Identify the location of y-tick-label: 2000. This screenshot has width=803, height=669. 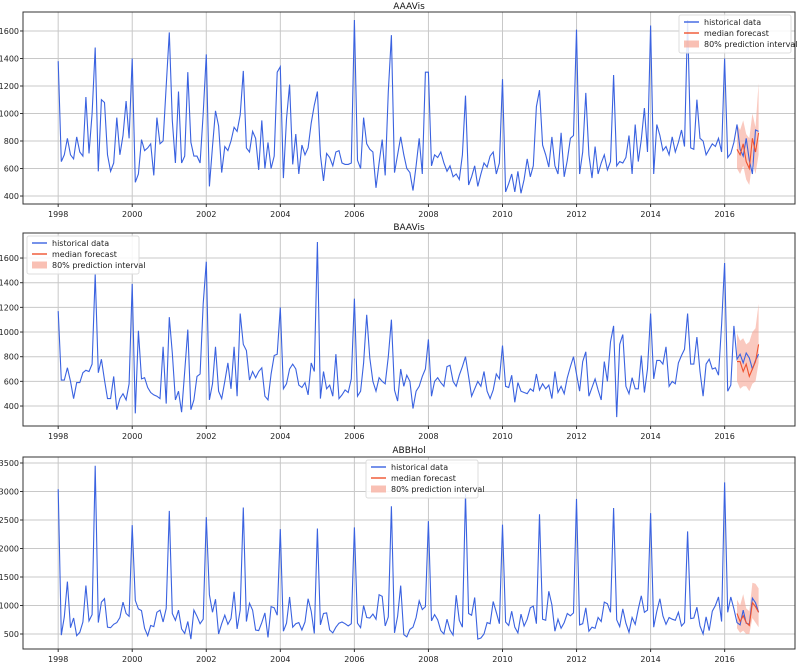
(9, 548).